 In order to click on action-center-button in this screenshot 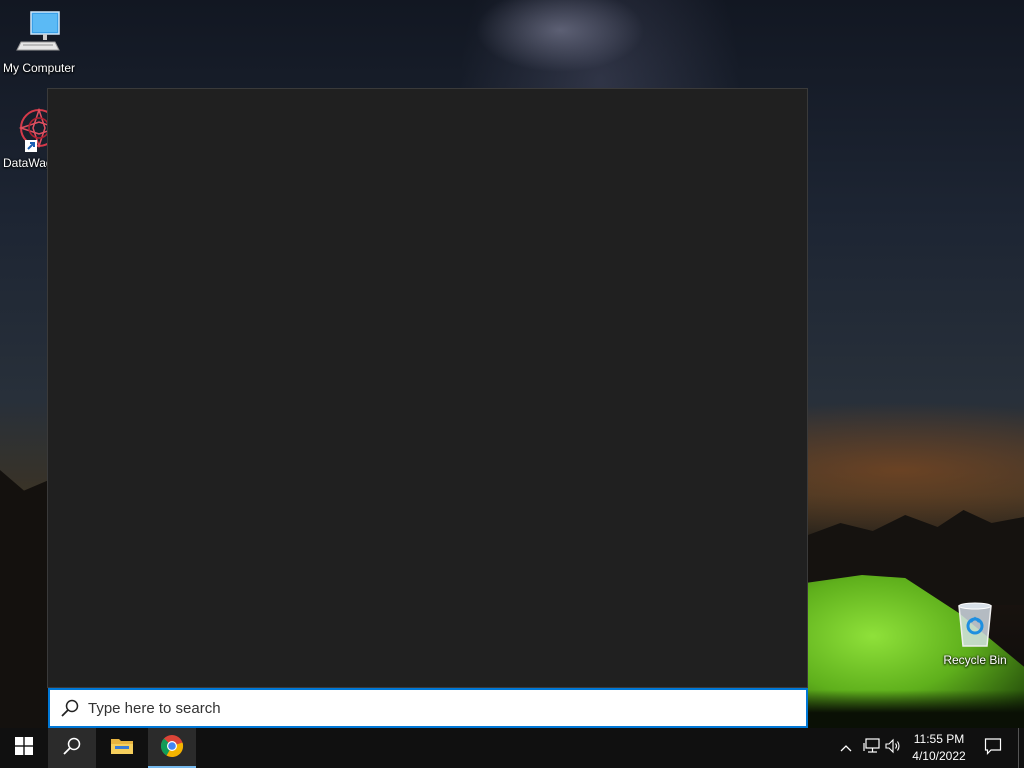, I will do `click(993, 748)`.